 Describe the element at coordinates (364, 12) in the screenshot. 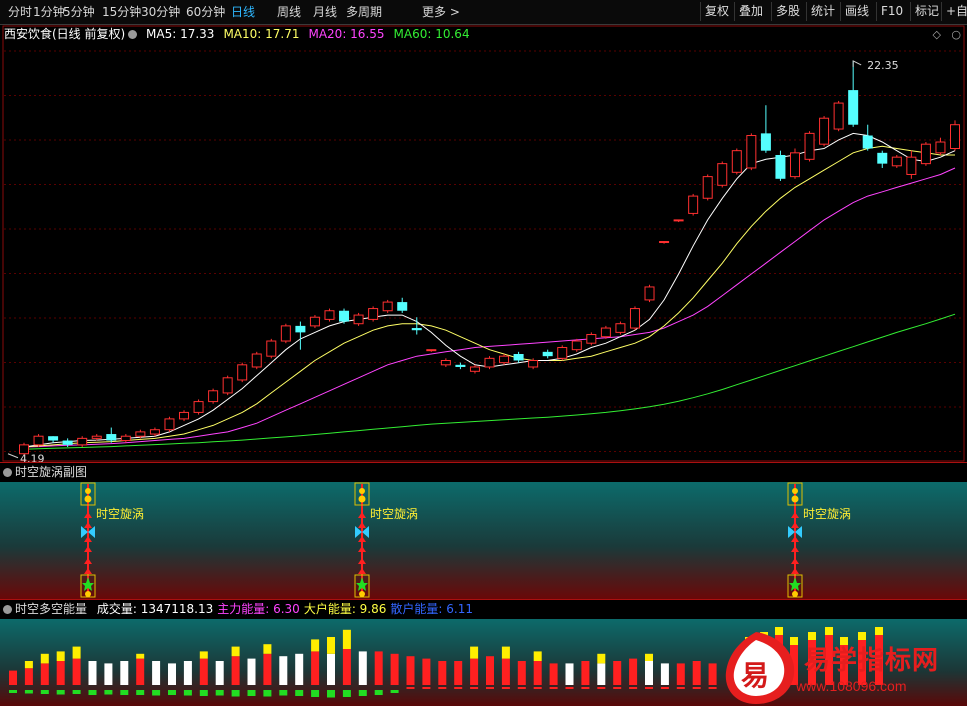

I see `period-tab: 多周期` at that location.